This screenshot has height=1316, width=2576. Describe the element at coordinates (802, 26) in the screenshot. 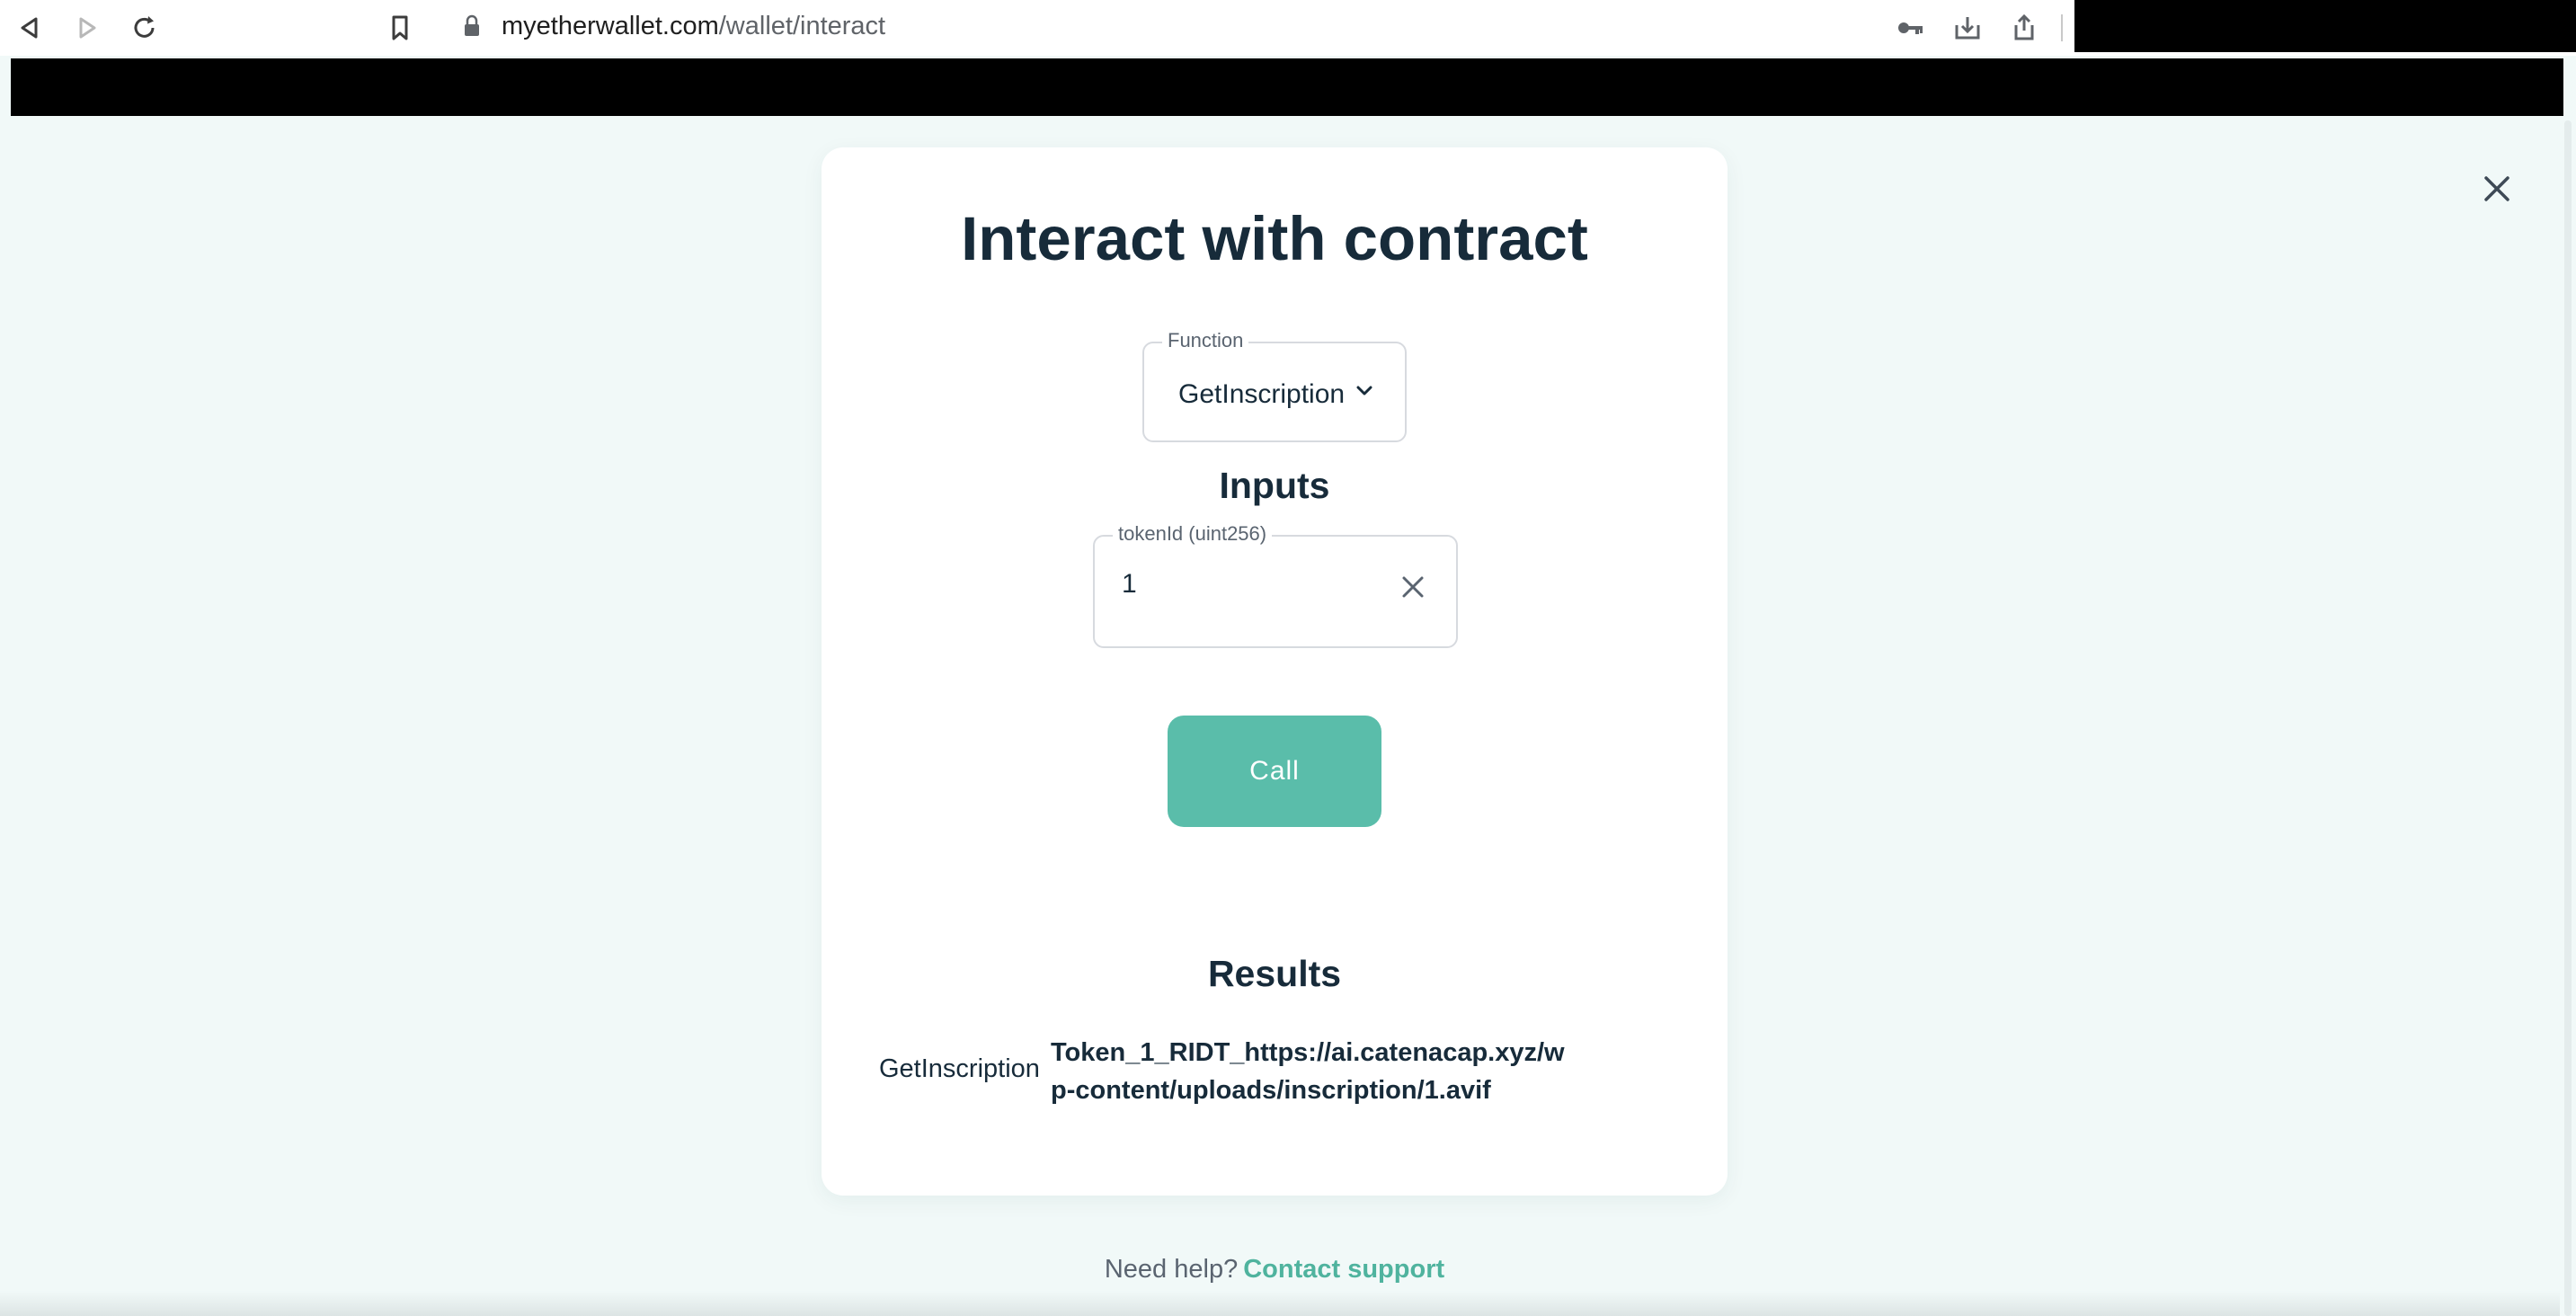

I see `url-path: /wallet/interact` at that location.